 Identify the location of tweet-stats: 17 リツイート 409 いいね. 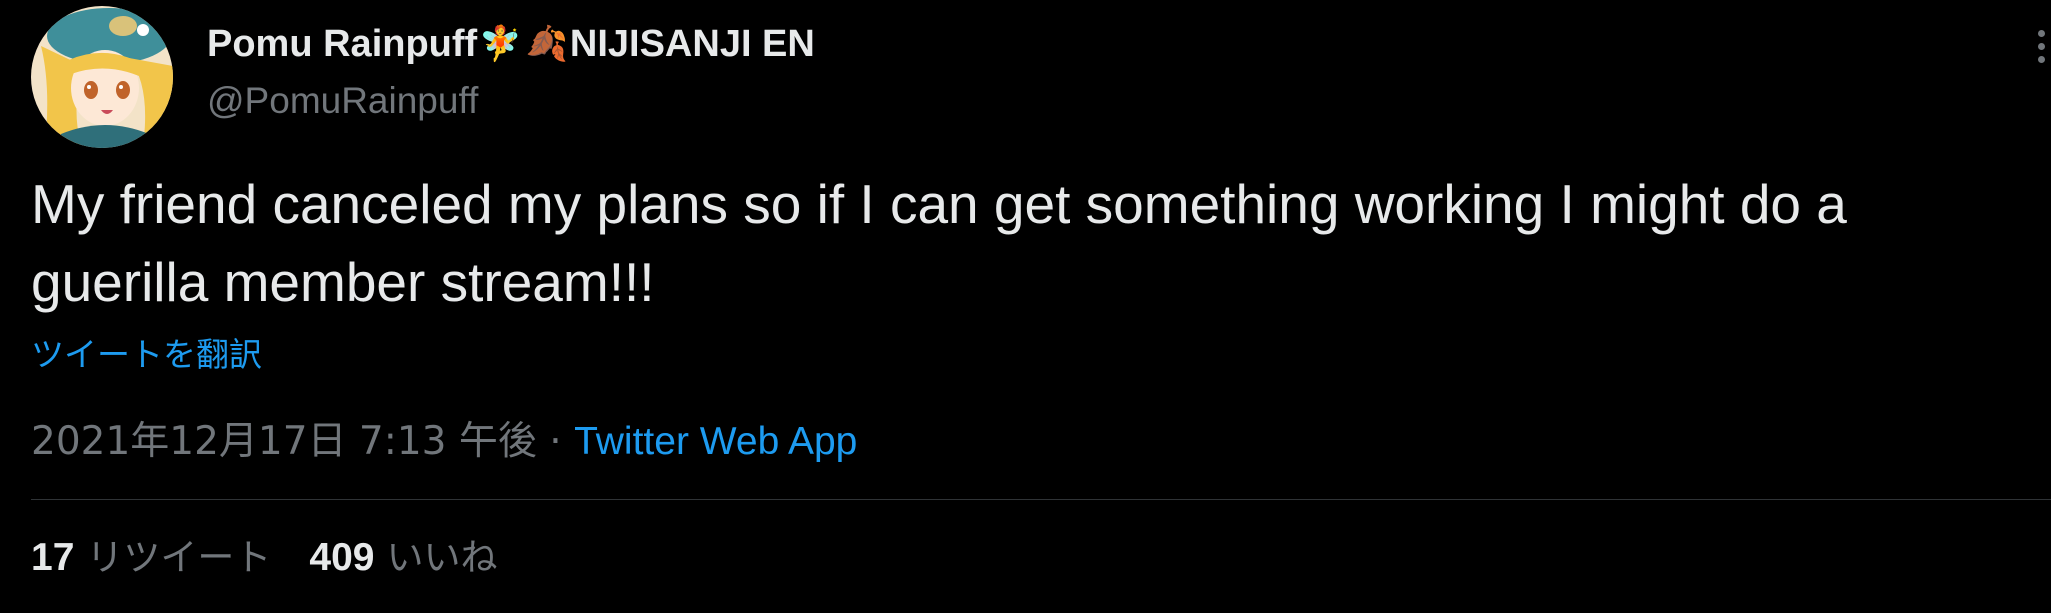
(283, 558).